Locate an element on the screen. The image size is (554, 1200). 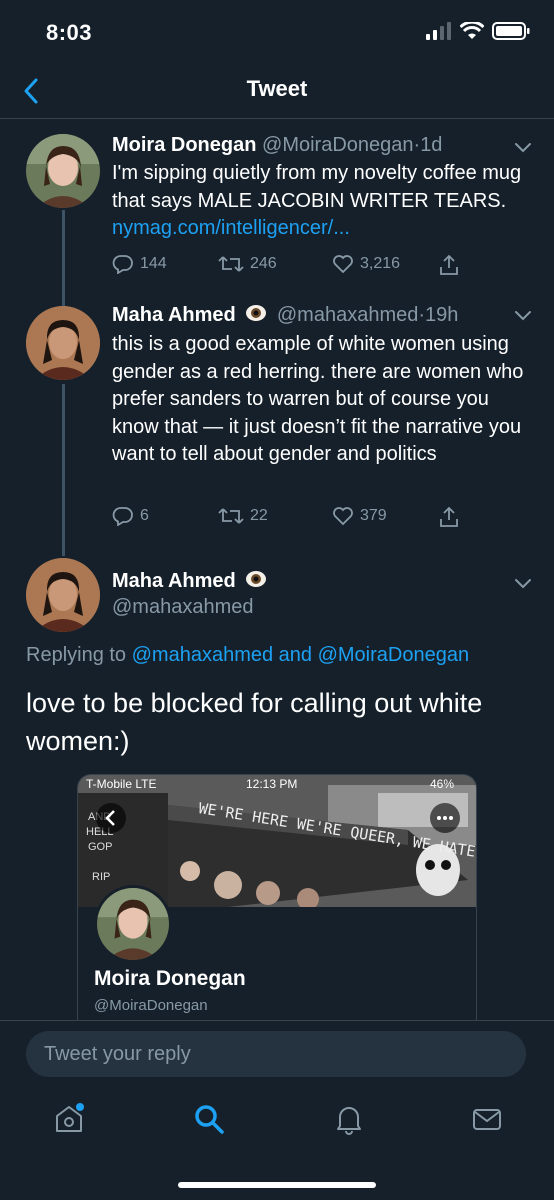
more-icon is located at coordinates (445, 818).